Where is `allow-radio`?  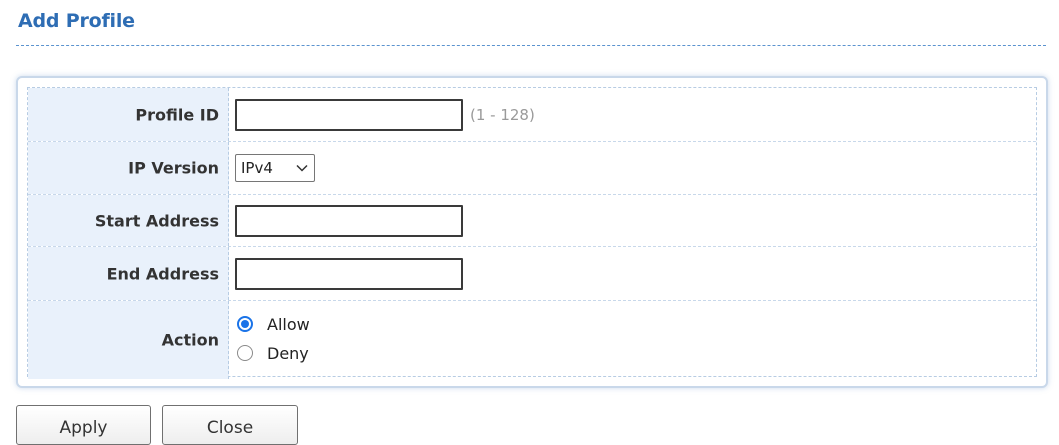 allow-radio is located at coordinates (245, 324).